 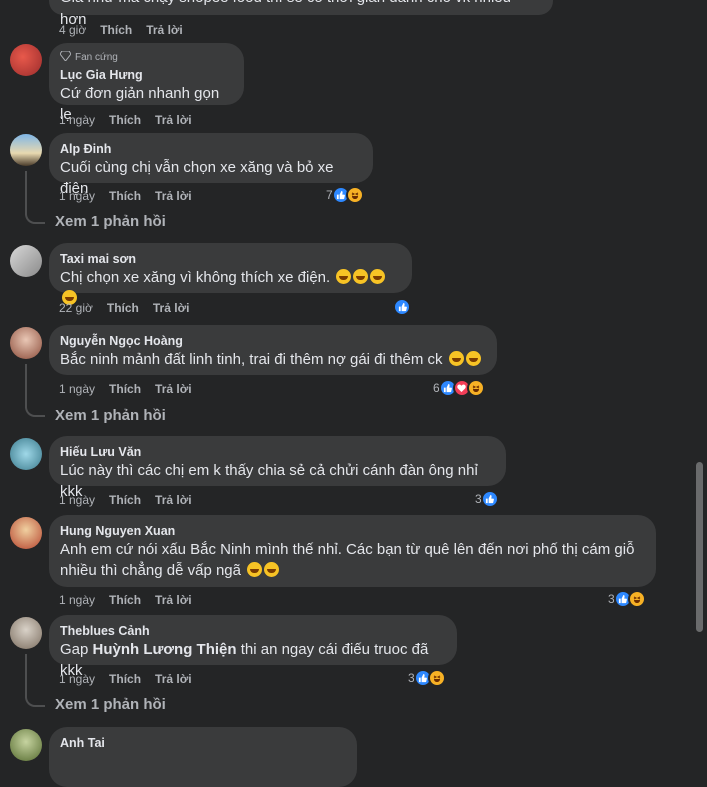 What do you see at coordinates (700, 381) in the screenshot?
I see `scrollbar-track` at bounding box center [700, 381].